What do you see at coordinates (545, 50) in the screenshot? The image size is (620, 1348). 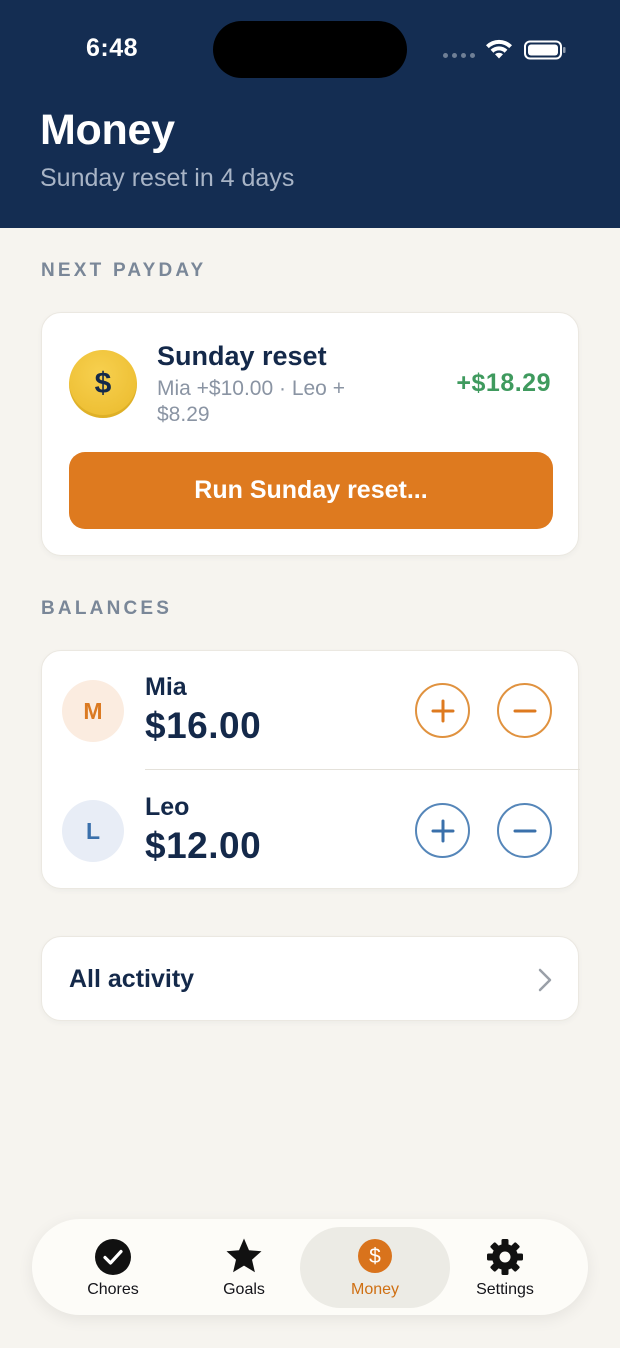 I see `battery-icon` at bounding box center [545, 50].